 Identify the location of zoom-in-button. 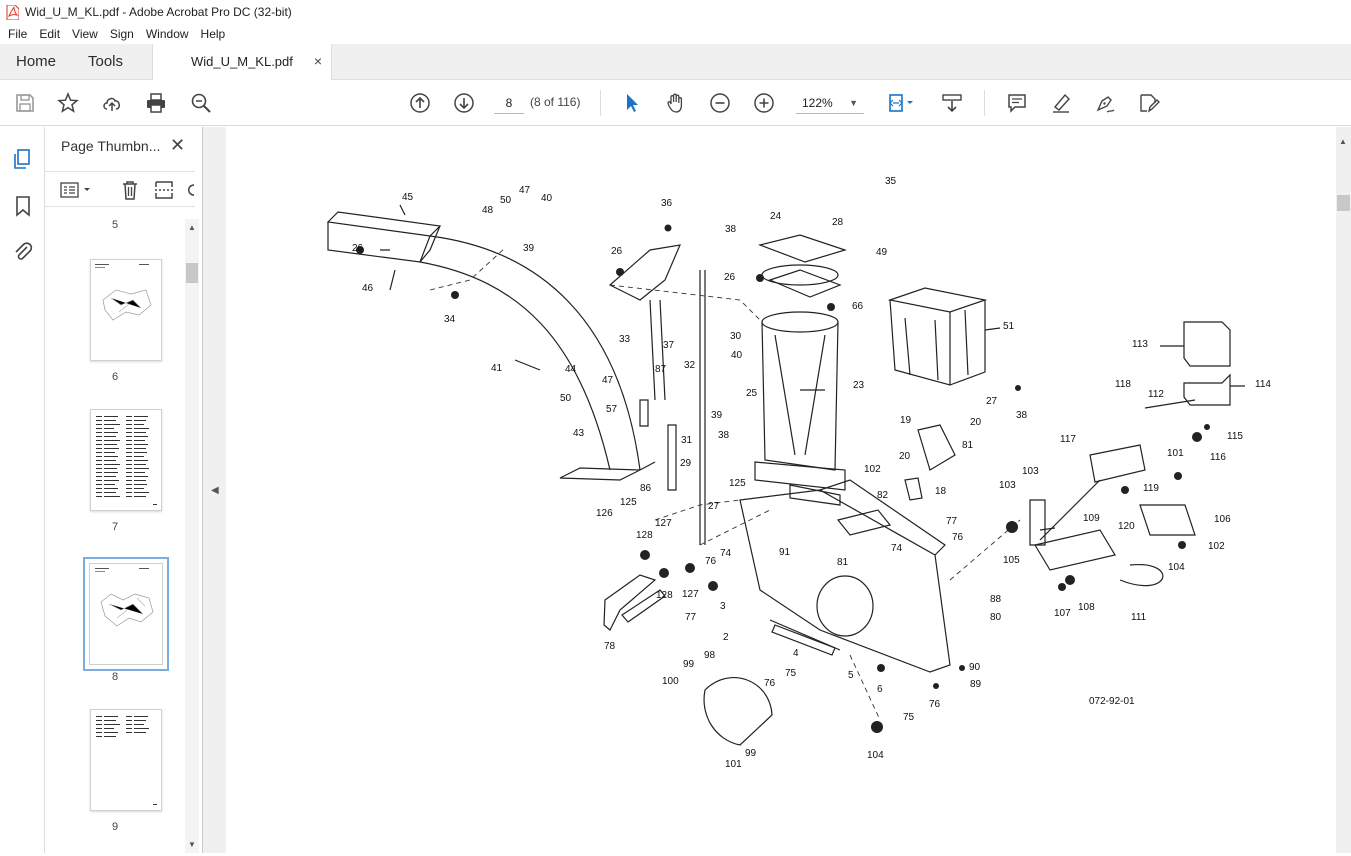
(764, 103).